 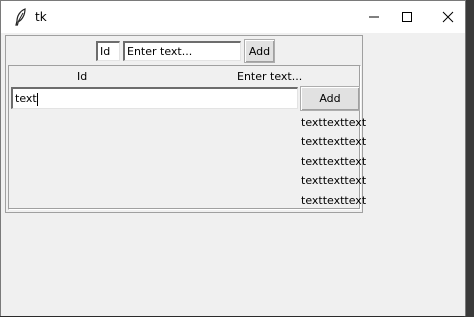 What do you see at coordinates (330, 98) in the screenshot?
I see `row-add-button: Add` at bounding box center [330, 98].